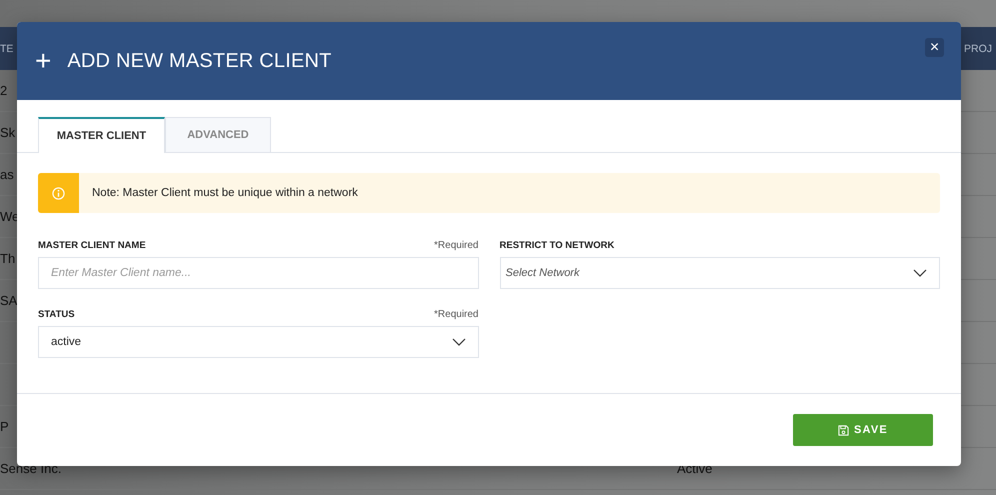 The width and height of the screenshot is (996, 495). What do you see at coordinates (9, 300) in the screenshot?
I see `table-cell: SA` at bounding box center [9, 300].